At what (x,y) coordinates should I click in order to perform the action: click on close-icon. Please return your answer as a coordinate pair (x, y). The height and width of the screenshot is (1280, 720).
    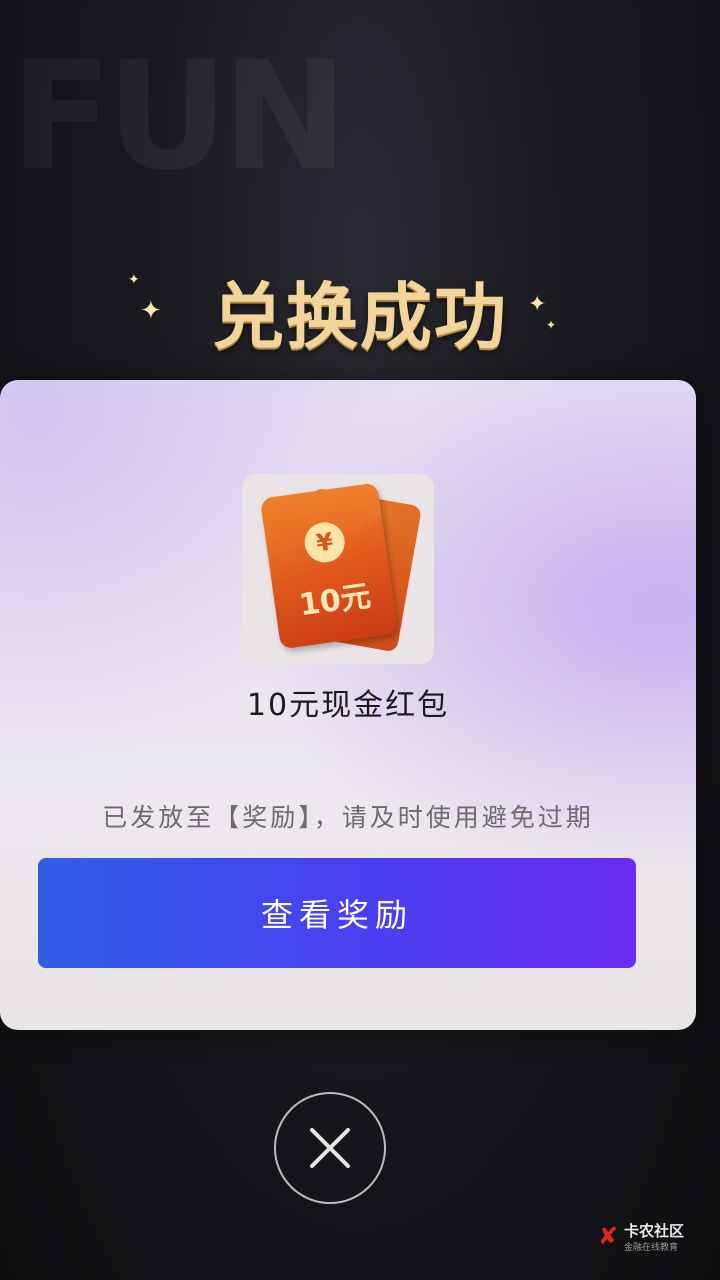
    Looking at the image, I should click on (330, 1148).